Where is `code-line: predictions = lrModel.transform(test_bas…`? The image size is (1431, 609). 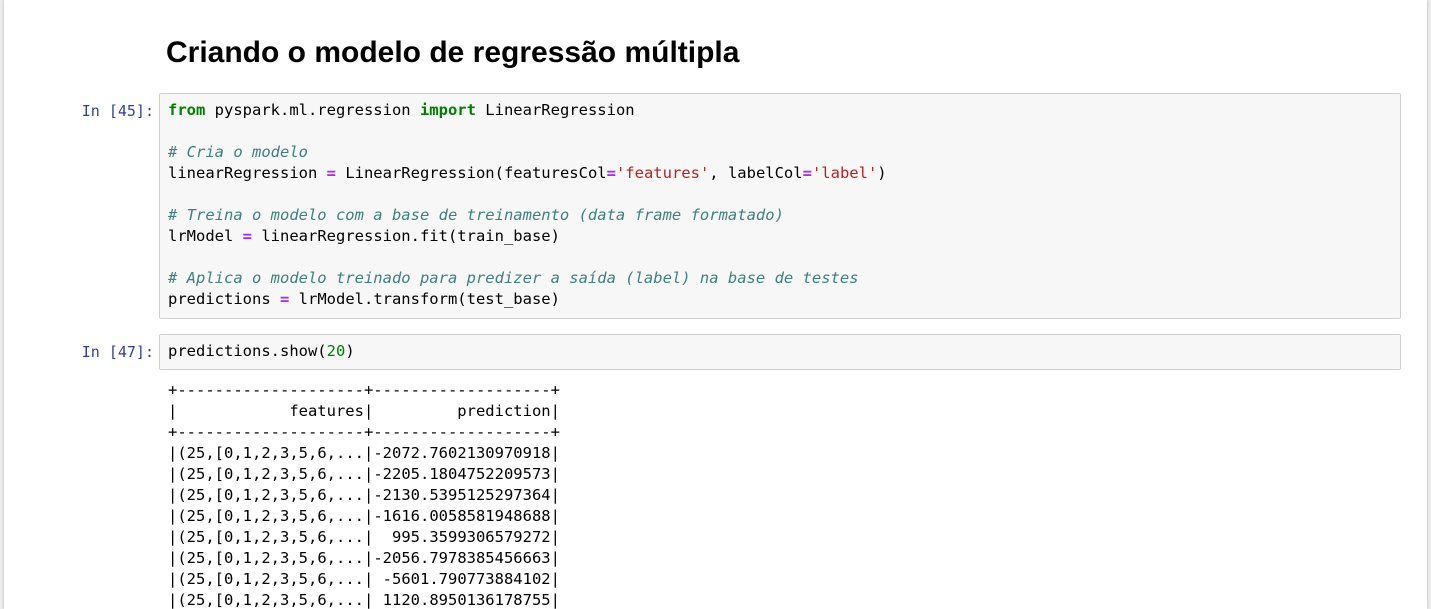
code-line: predictions = lrModel.transform(test_bas… is located at coordinates (780, 299).